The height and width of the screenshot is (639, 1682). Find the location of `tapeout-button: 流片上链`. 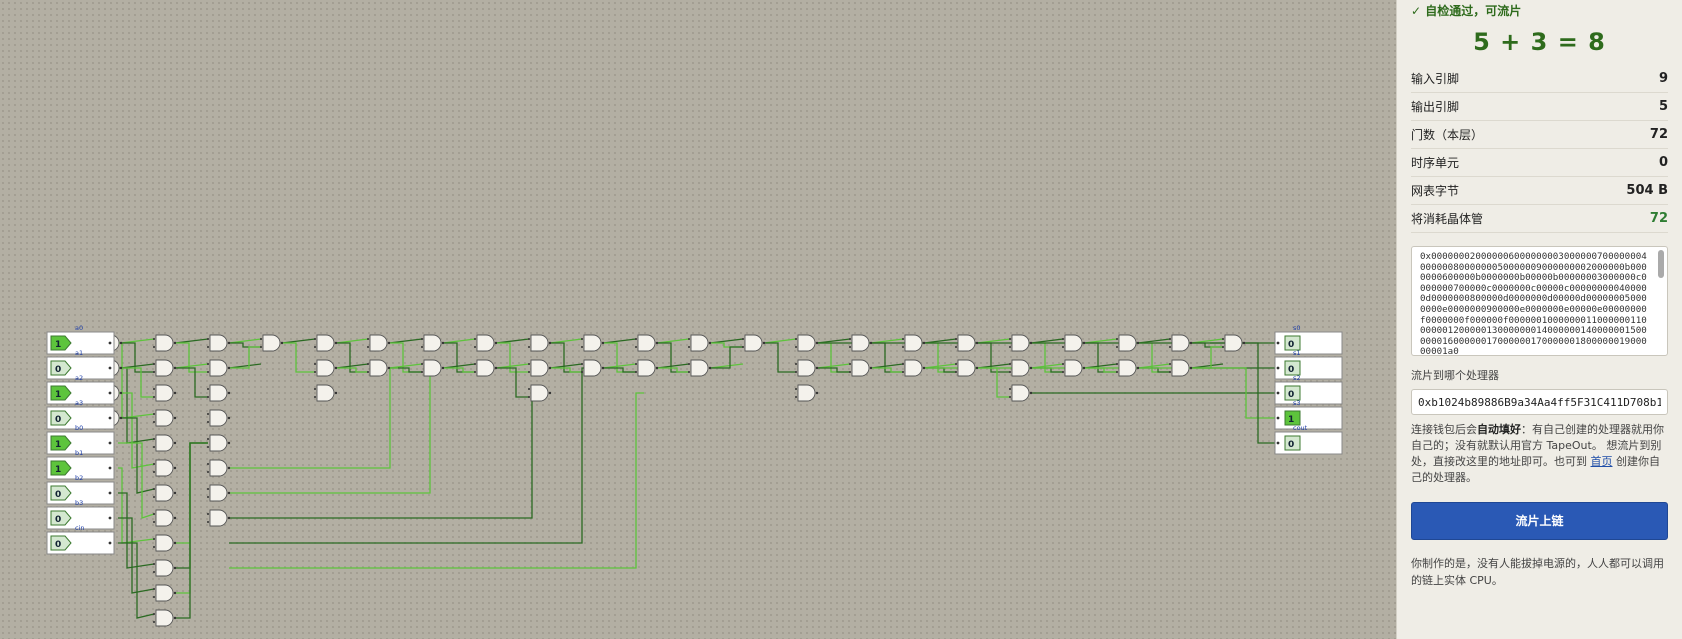

tapeout-button: 流片上链 is located at coordinates (1539, 521).